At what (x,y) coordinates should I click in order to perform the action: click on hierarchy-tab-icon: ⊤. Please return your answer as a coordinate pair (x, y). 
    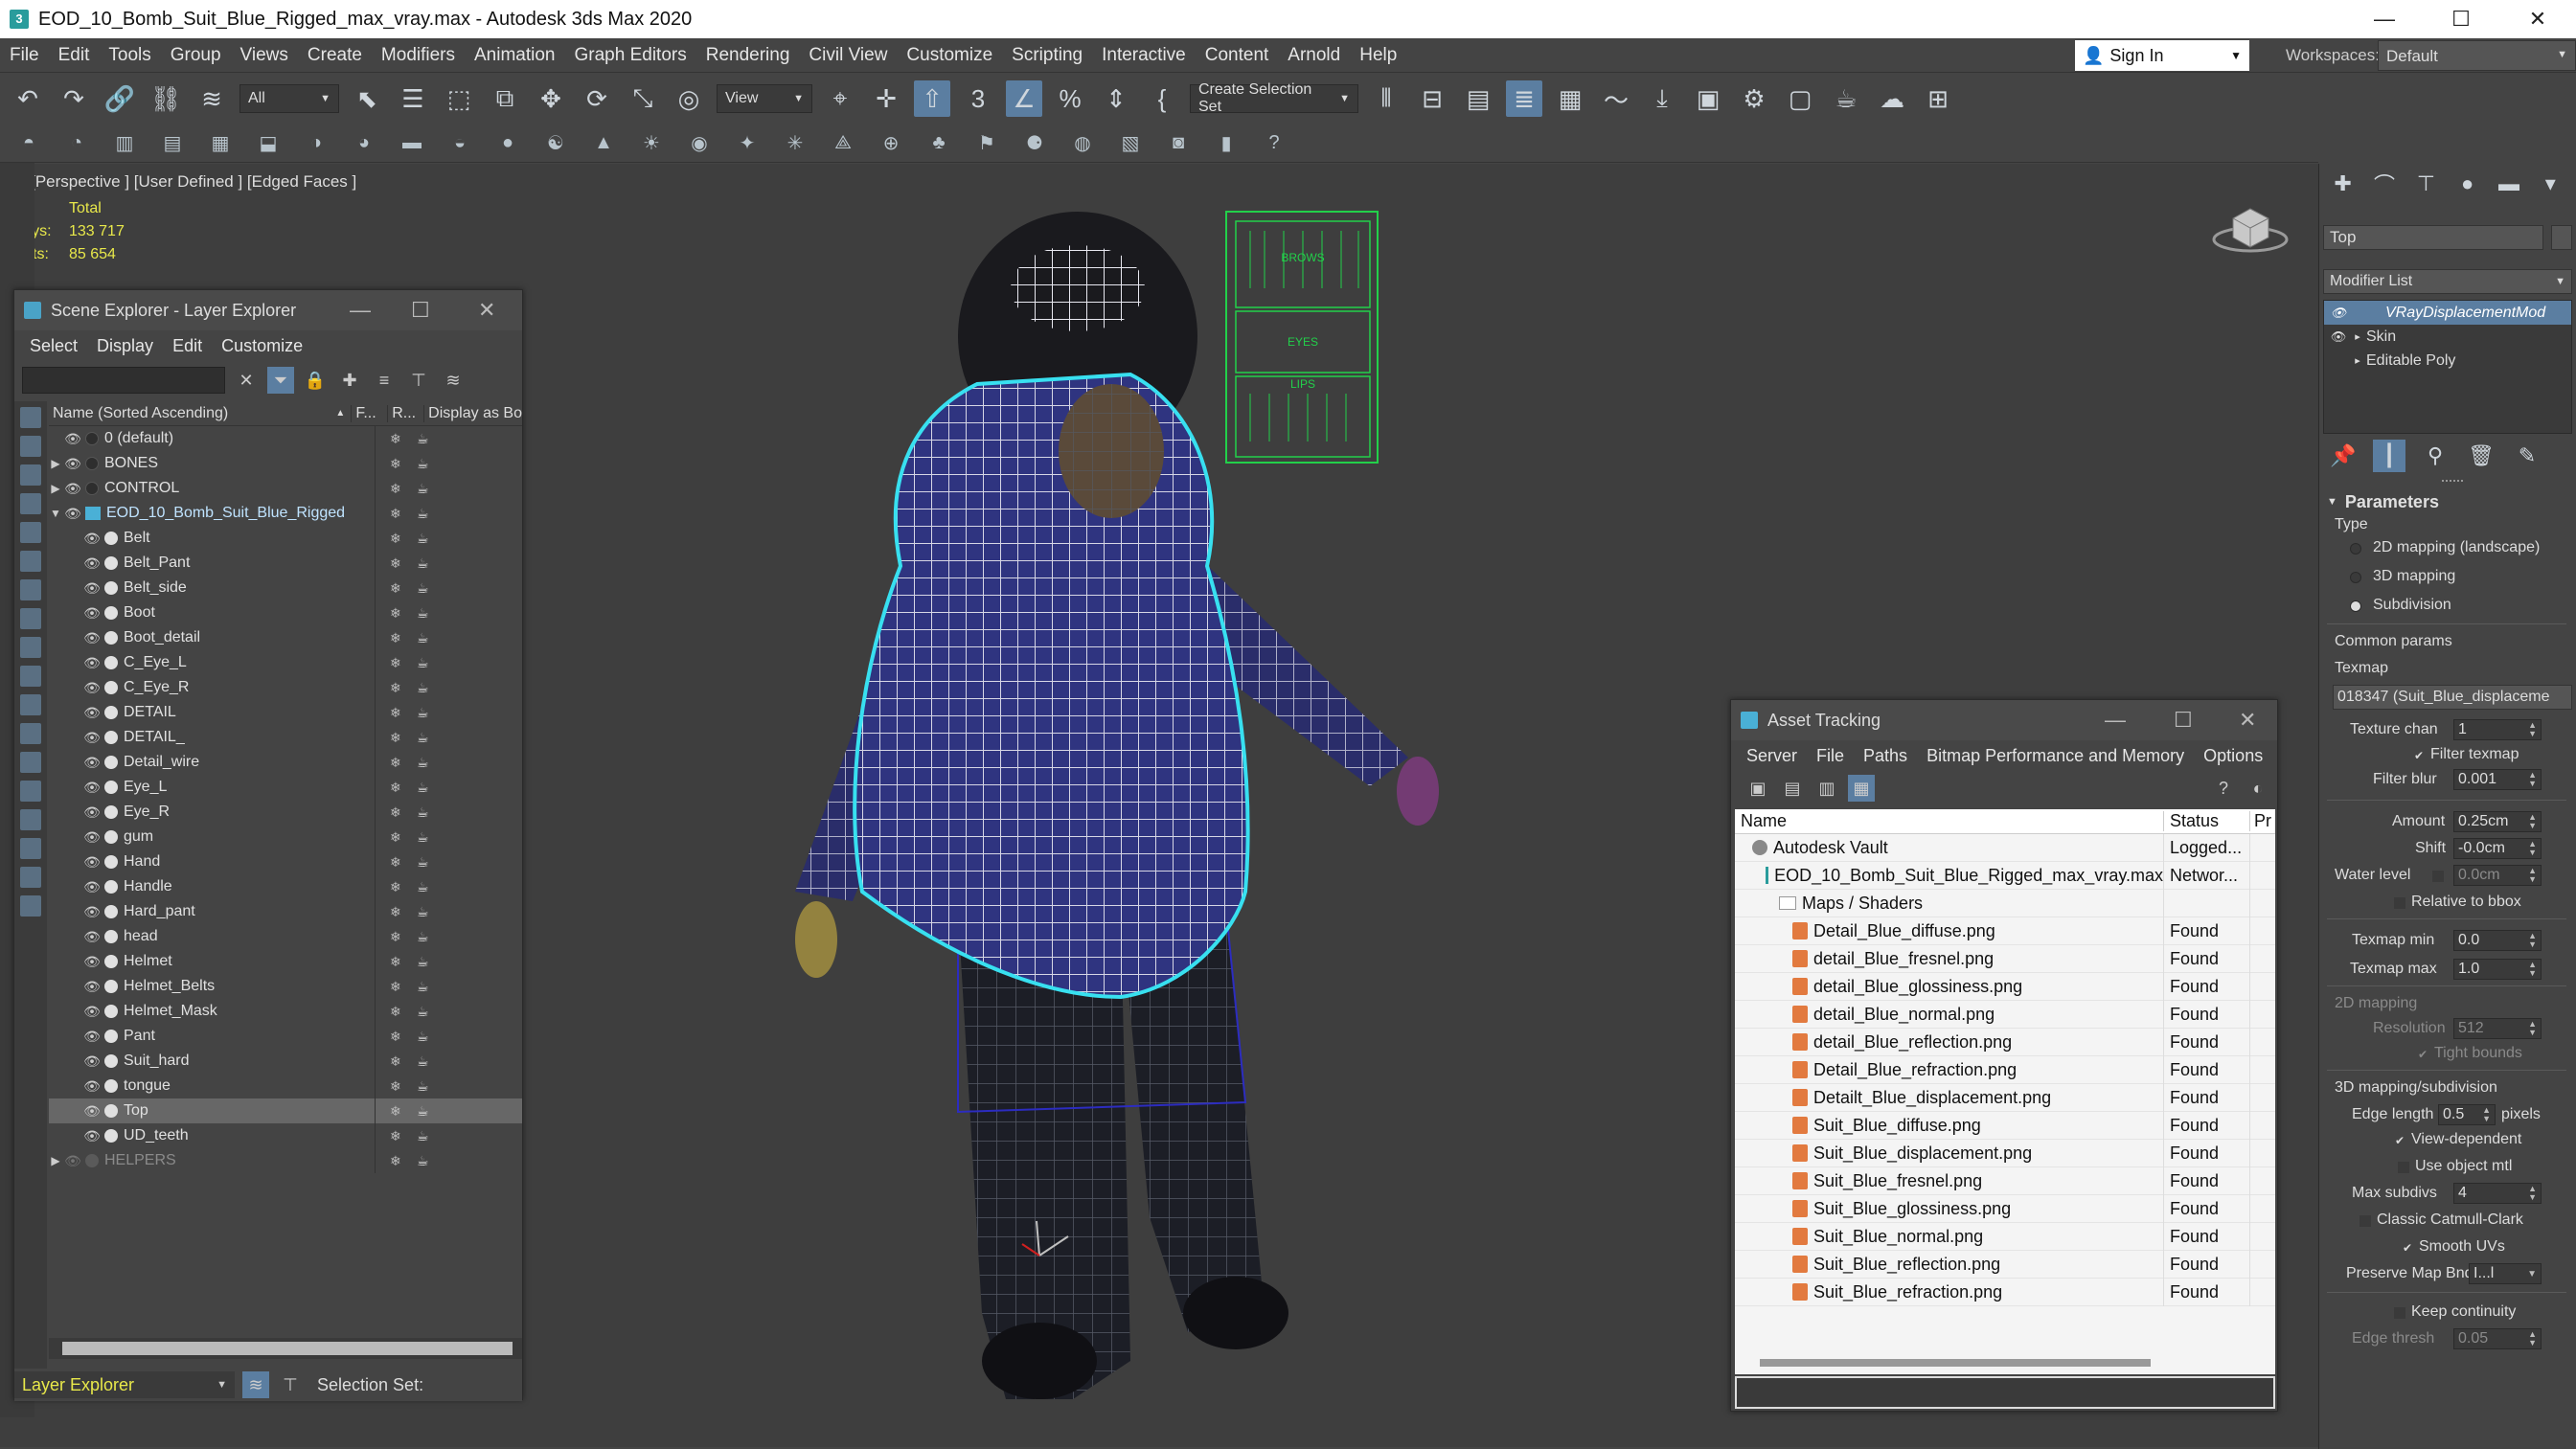
    Looking at the image, I should click on (2426, 183).